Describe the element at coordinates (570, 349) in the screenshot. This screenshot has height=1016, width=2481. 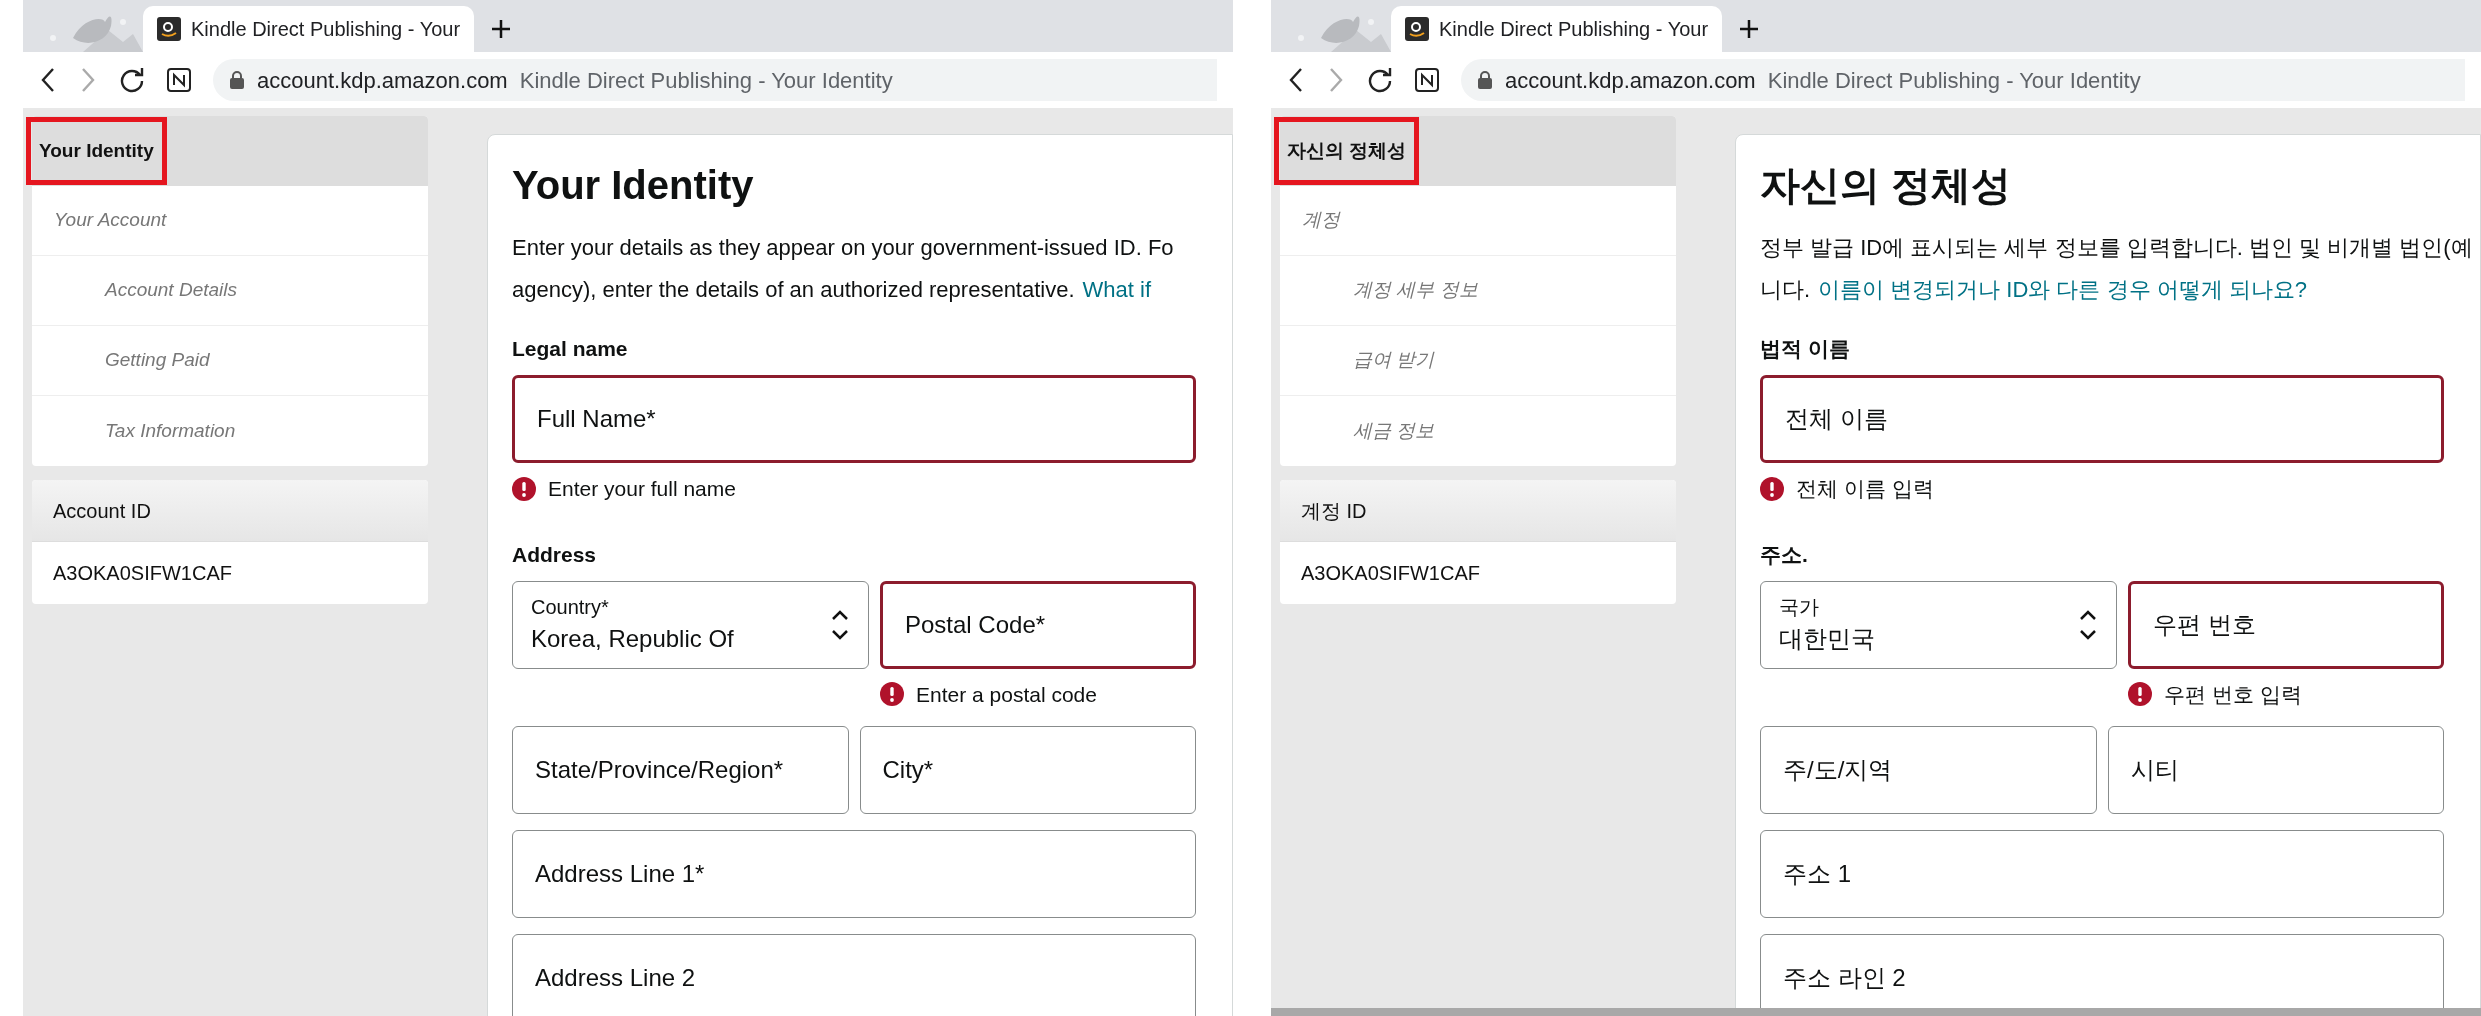
I see `section-label: Legal name` at that location.